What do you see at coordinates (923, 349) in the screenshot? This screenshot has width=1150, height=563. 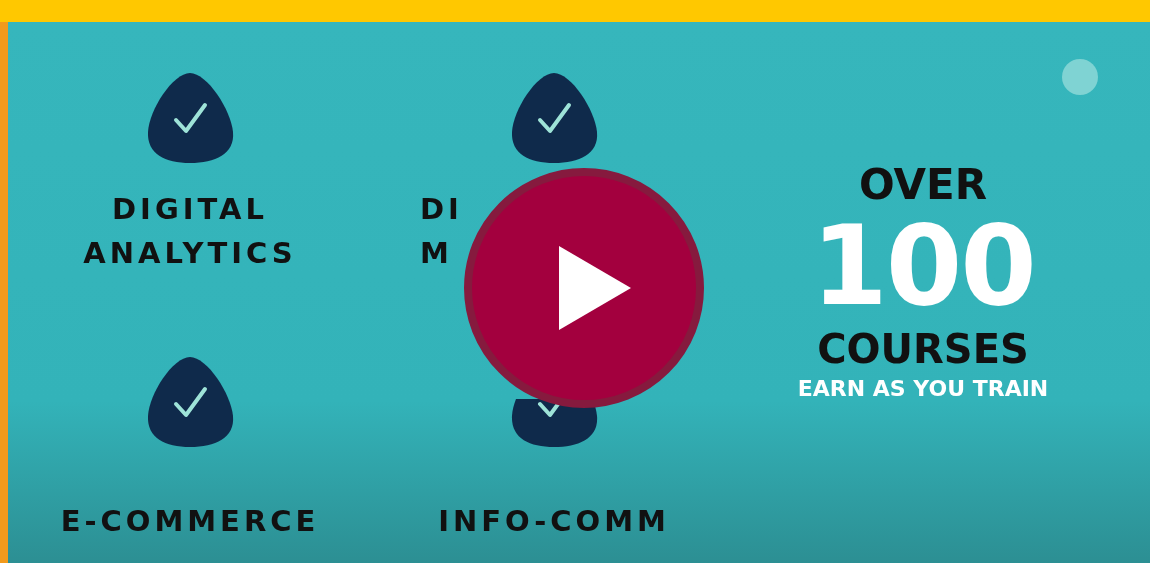 I see `promo-subheading: COURSES` at bounding box center [923, 349].